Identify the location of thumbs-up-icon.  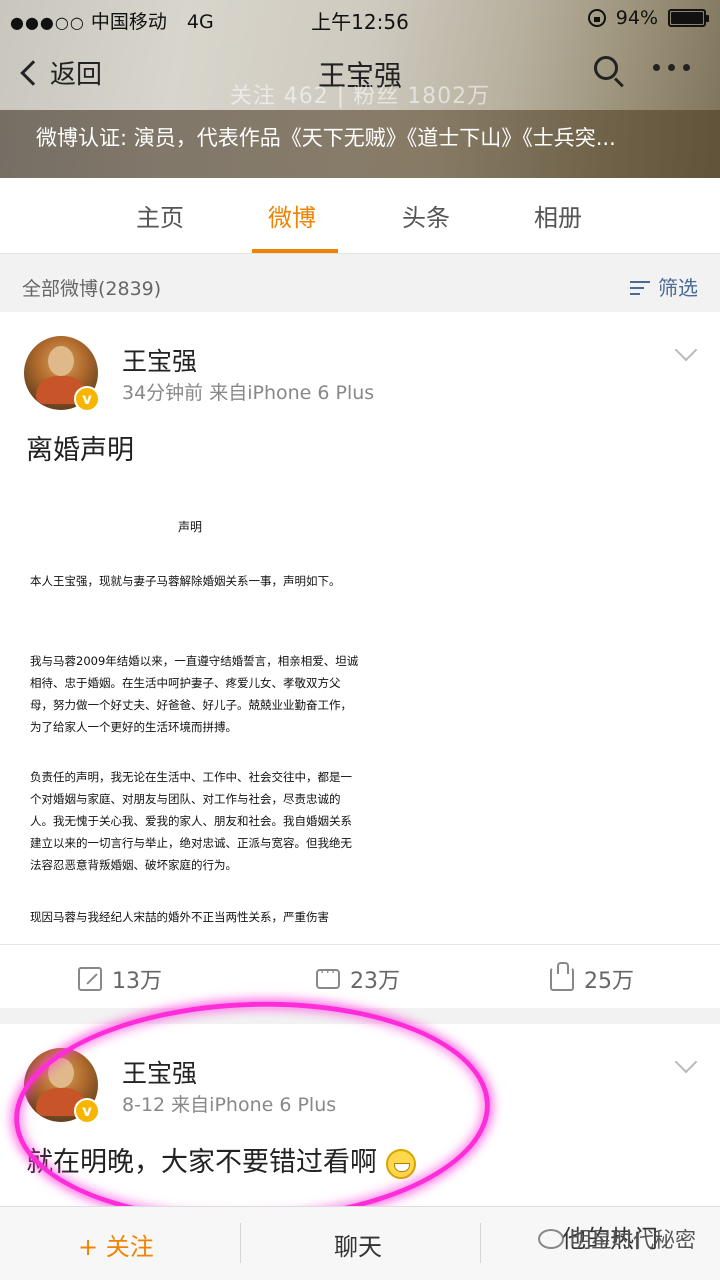
(562, 976).